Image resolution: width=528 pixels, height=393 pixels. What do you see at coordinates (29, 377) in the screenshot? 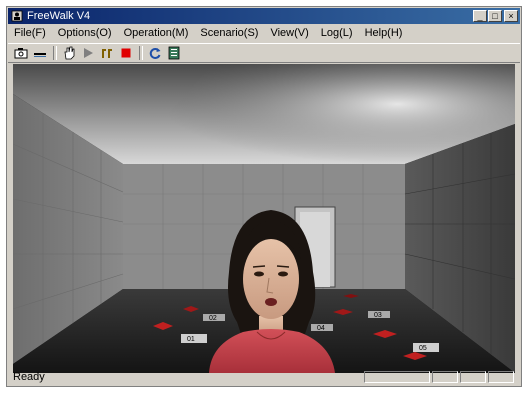
I see `status-text: Ready` at bounding box center [29, 377].